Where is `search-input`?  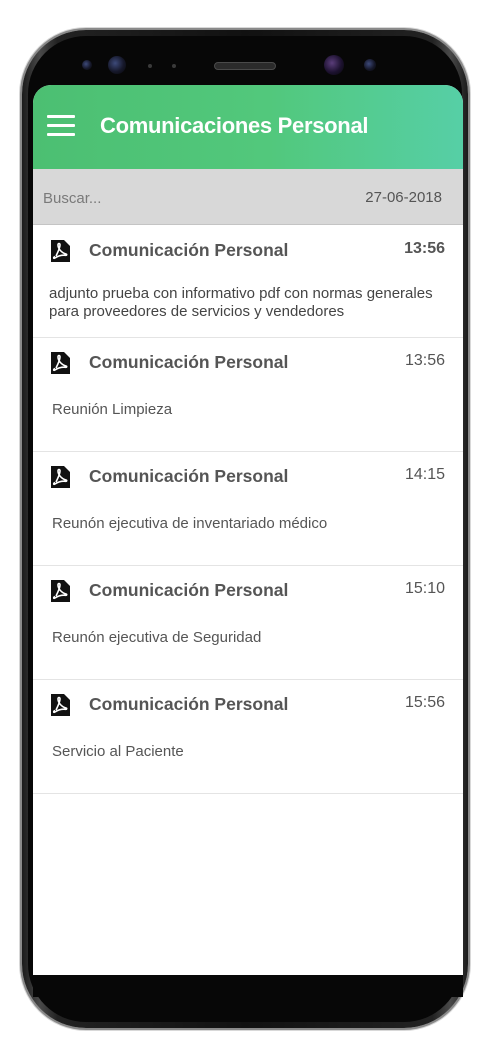
search-input is located at coordinates (168, 198).